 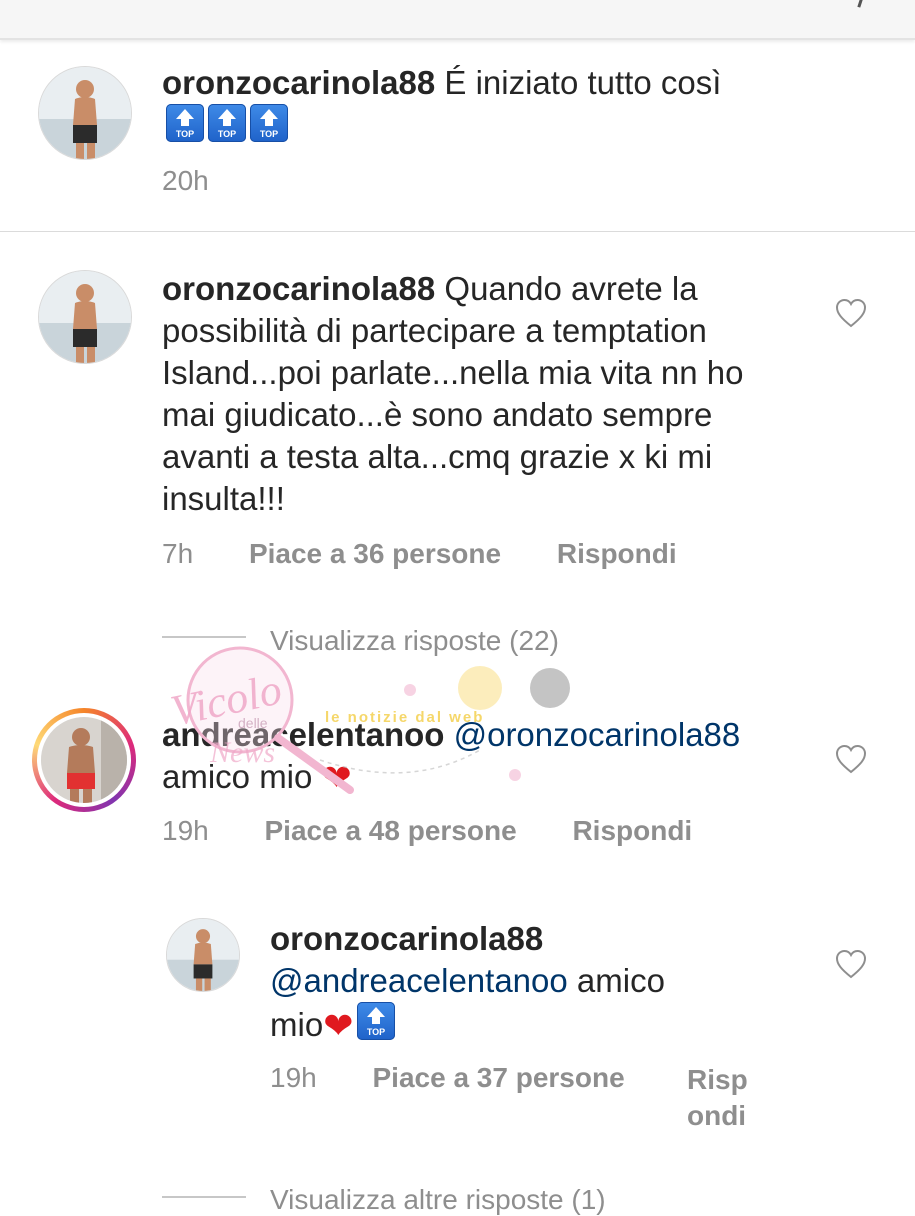 What do you see at coordinates (583, 82) in the screenshot?
I see `comment-body: É iniziato tutto così` at bounding box center [583, 82].